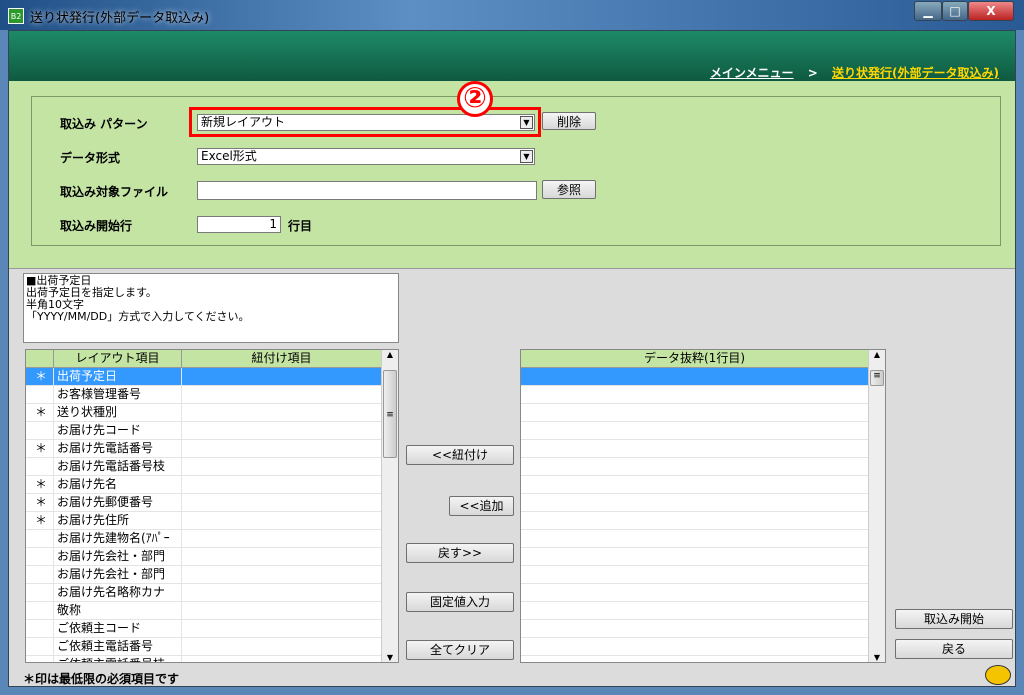 The width and height of the screenshot is (1024, 695). Describe the element at coordinates (954, 619) in the screenshot. I see `start-import-button: 取込み開始` at that location.